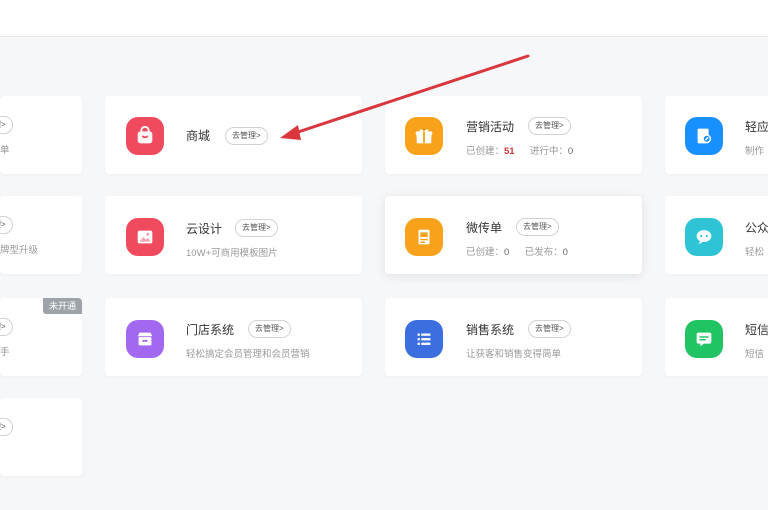 The height and width of the screenshot is (510, 768). I want to click on card-sales-system: 销售系统 去管理> 让获客和销售变得简单, so click(513, 337).